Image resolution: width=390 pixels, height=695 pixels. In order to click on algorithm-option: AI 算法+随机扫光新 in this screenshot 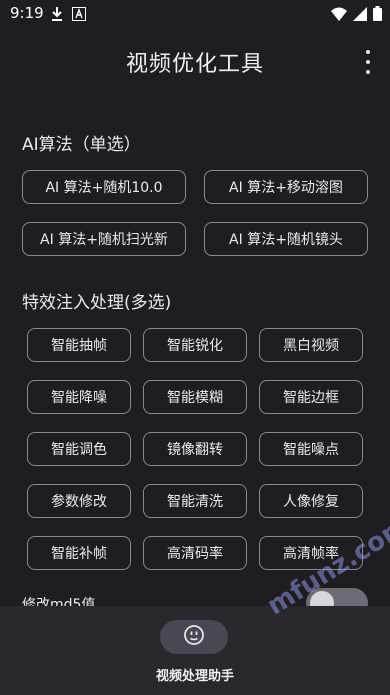, I will do `click(104, 239)`.